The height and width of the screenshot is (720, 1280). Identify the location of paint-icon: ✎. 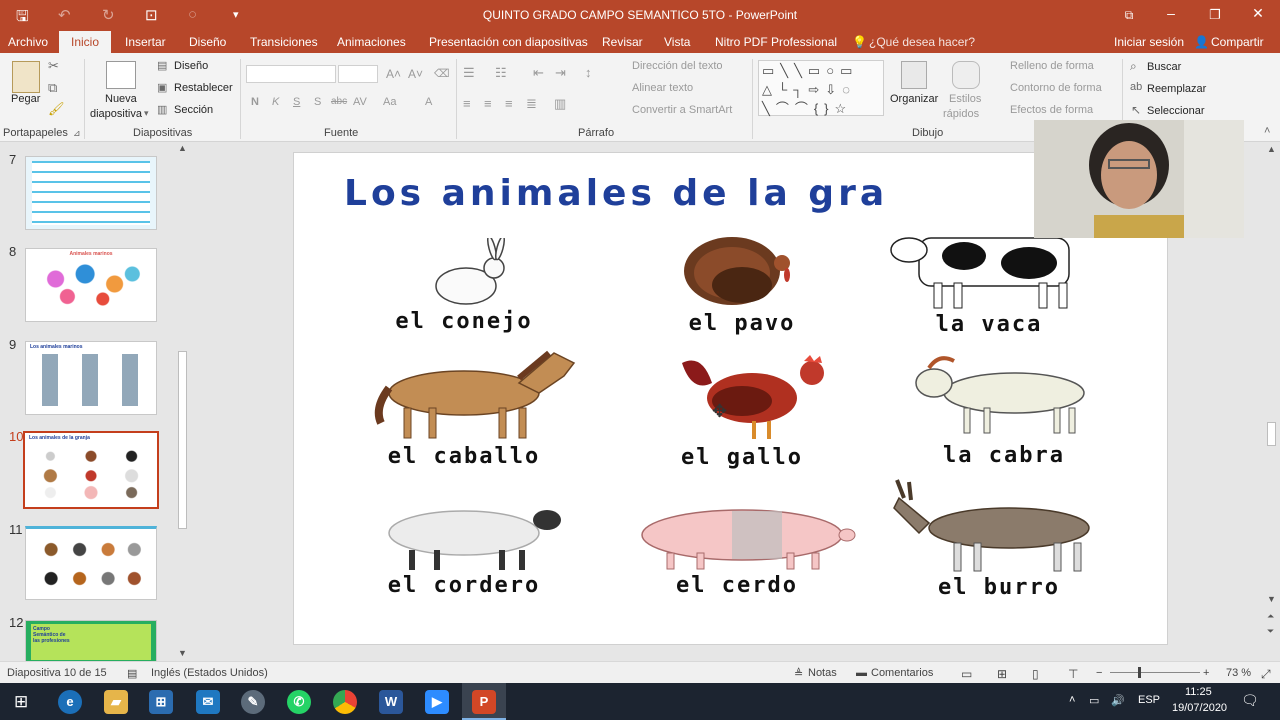
(253, 702).